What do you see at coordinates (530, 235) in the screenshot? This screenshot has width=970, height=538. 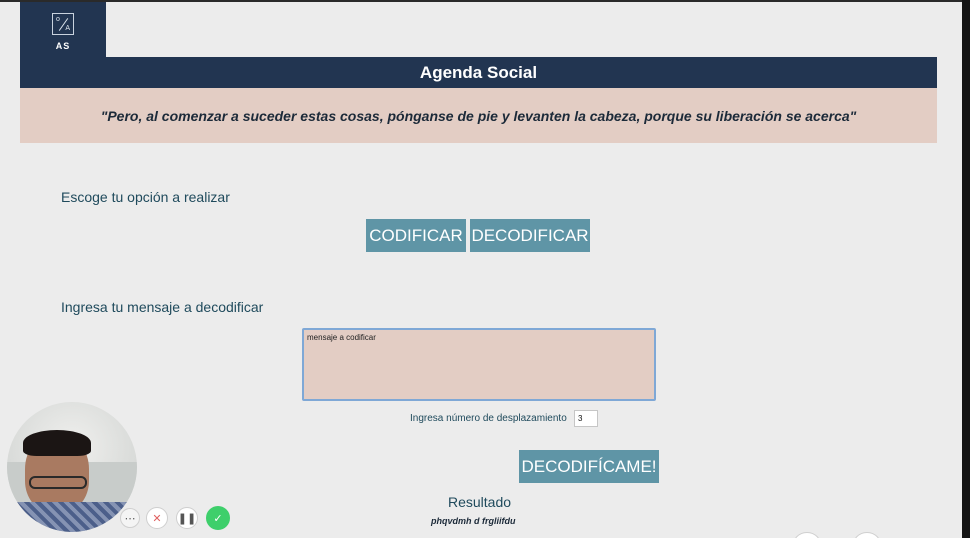 I see `decode-button: DECODIFICAR` at bounding box center [530, 235].